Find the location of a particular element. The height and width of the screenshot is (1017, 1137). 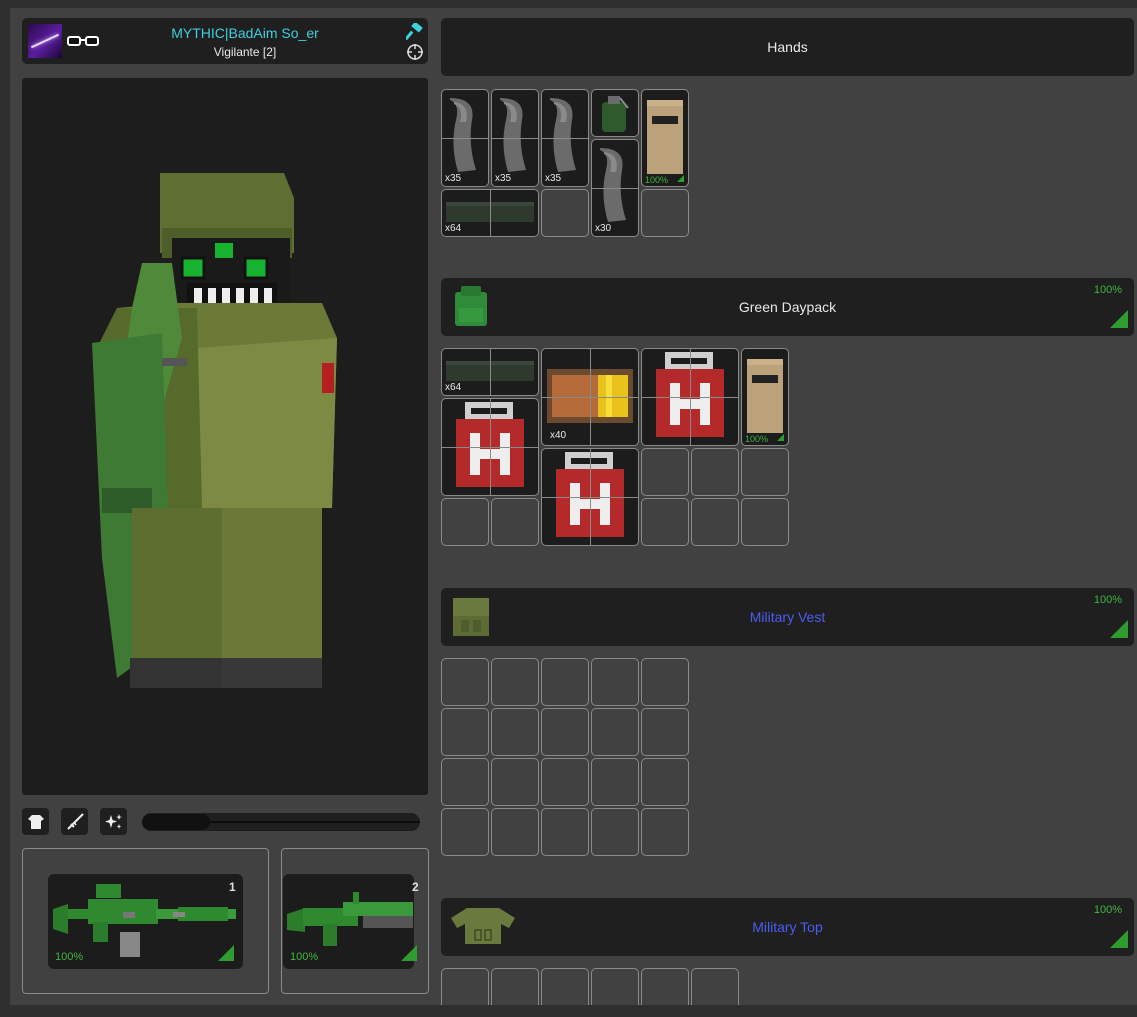

character-model is located at coordinates (214, 430).